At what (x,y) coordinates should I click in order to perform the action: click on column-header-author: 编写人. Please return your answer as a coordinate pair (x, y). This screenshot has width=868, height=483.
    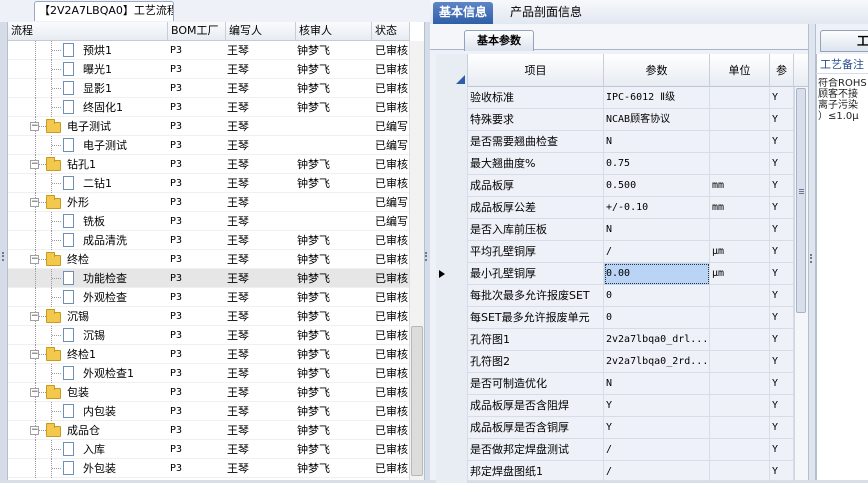
    Looking at the image, I should click on (261, 31).